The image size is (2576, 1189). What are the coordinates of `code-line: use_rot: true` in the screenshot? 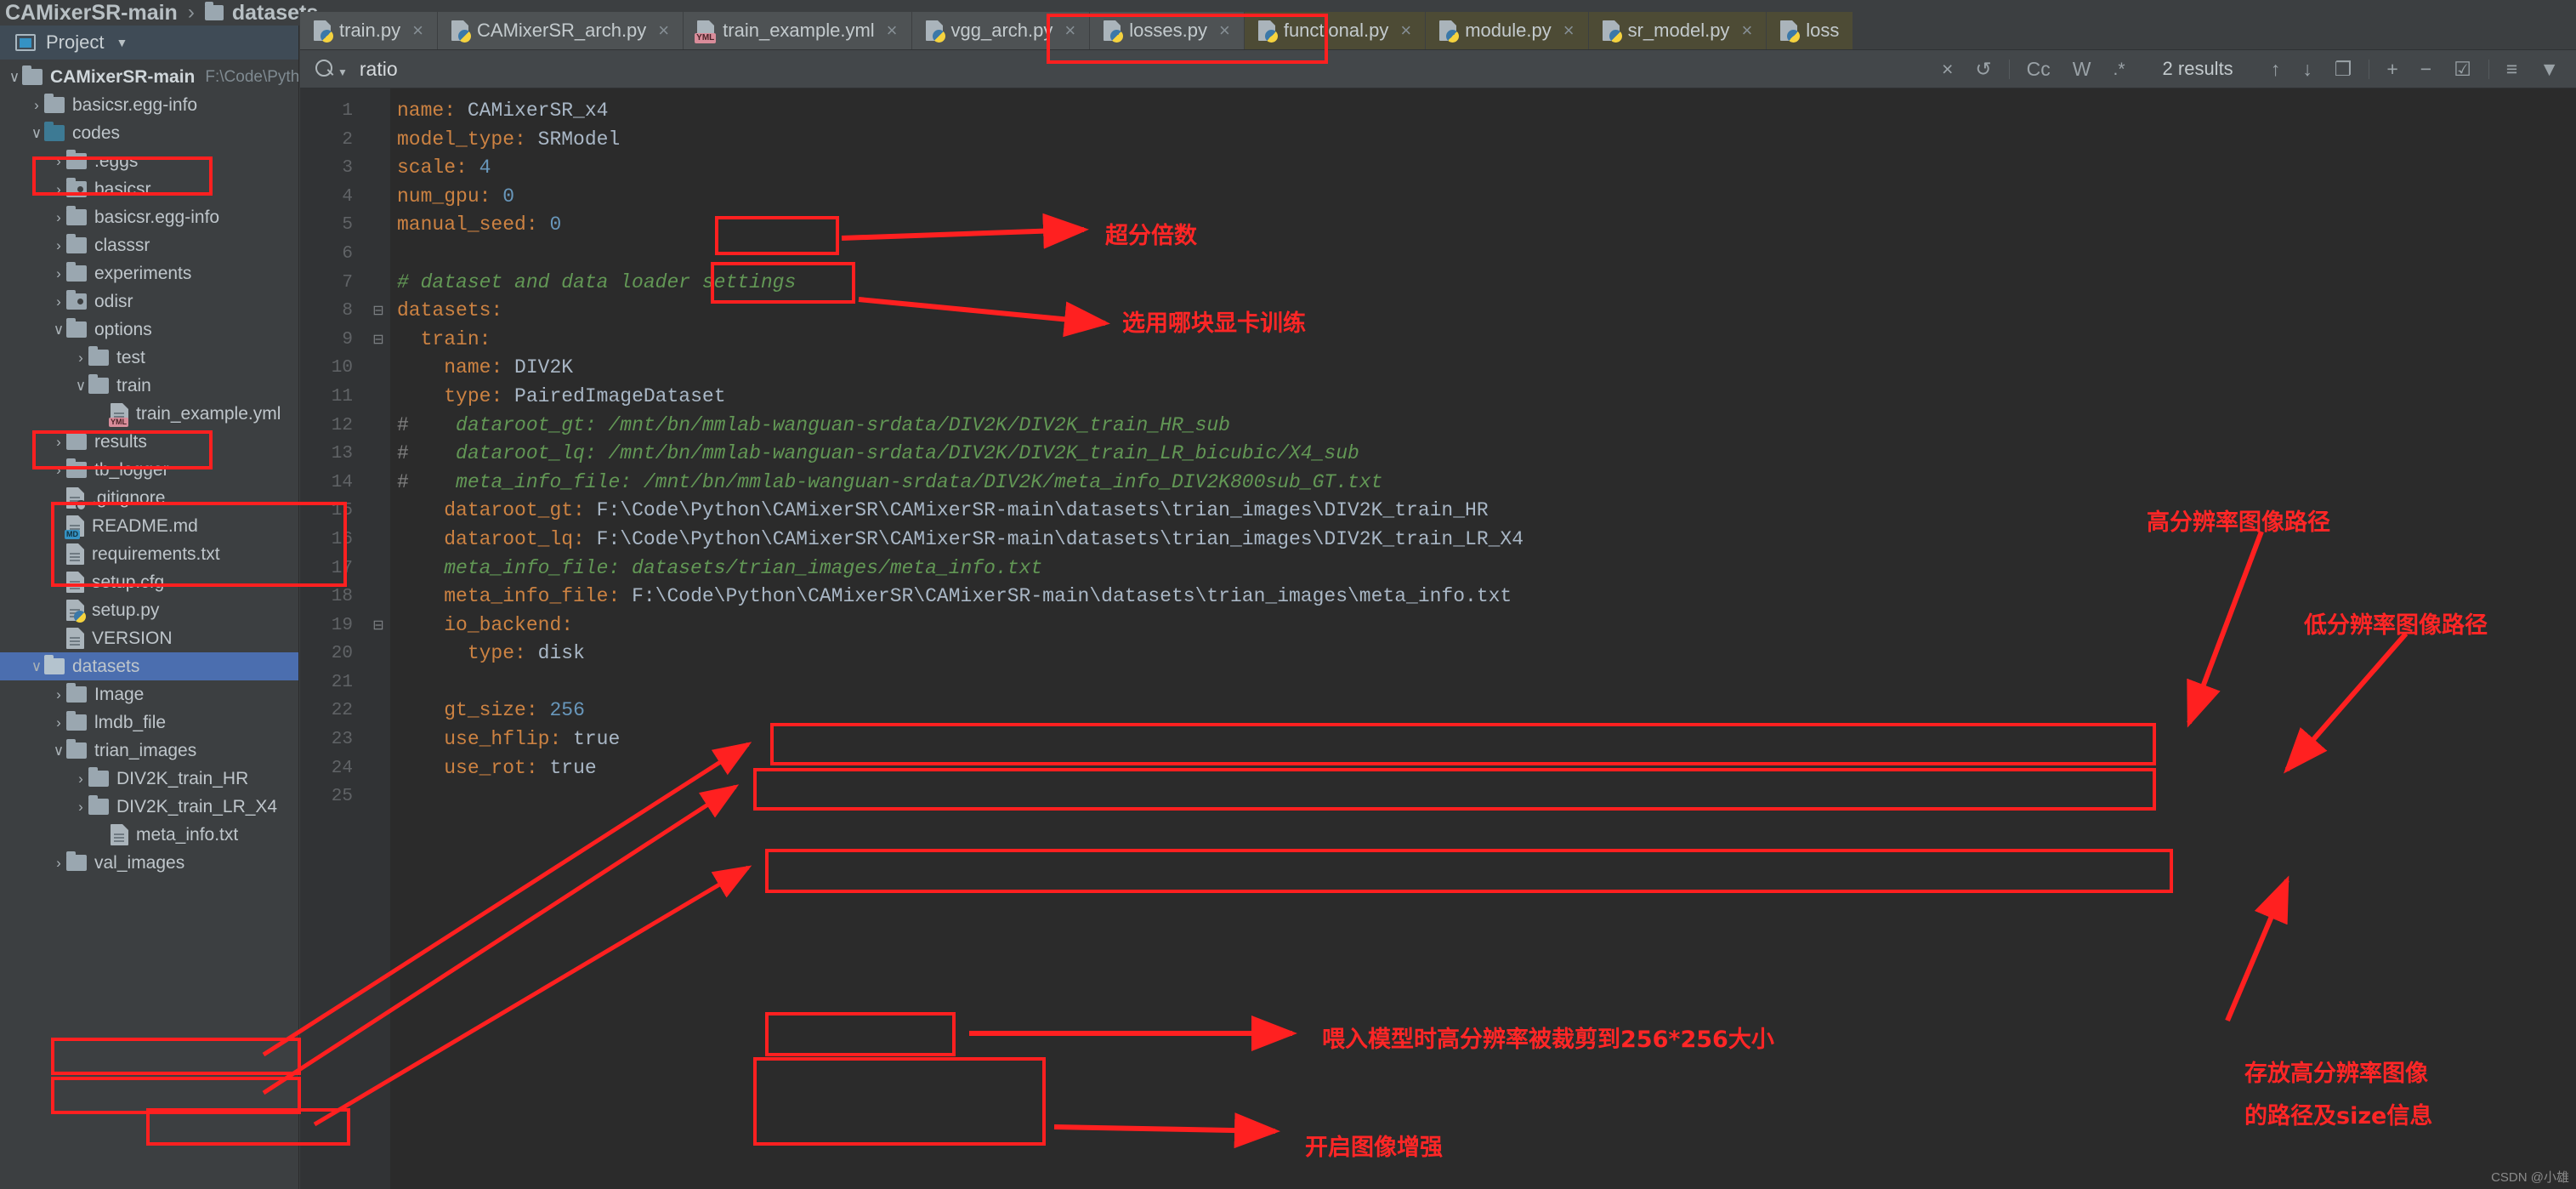 It's located at (1483, 769).